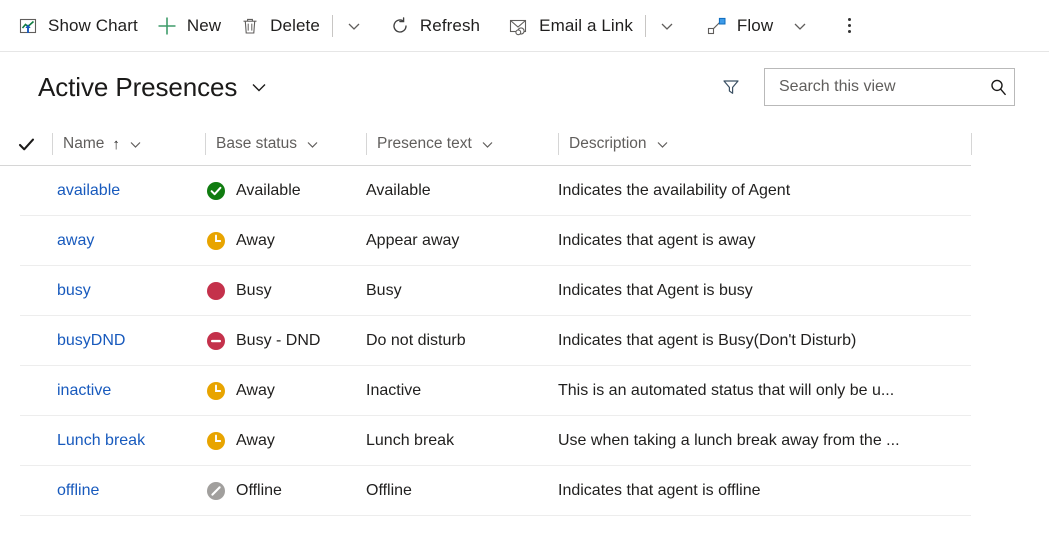 The image size is (1049, 556). Describe the element at coordinates (462, 491) in the screenshot. I see `cell-presence-text: Offline` at that location.